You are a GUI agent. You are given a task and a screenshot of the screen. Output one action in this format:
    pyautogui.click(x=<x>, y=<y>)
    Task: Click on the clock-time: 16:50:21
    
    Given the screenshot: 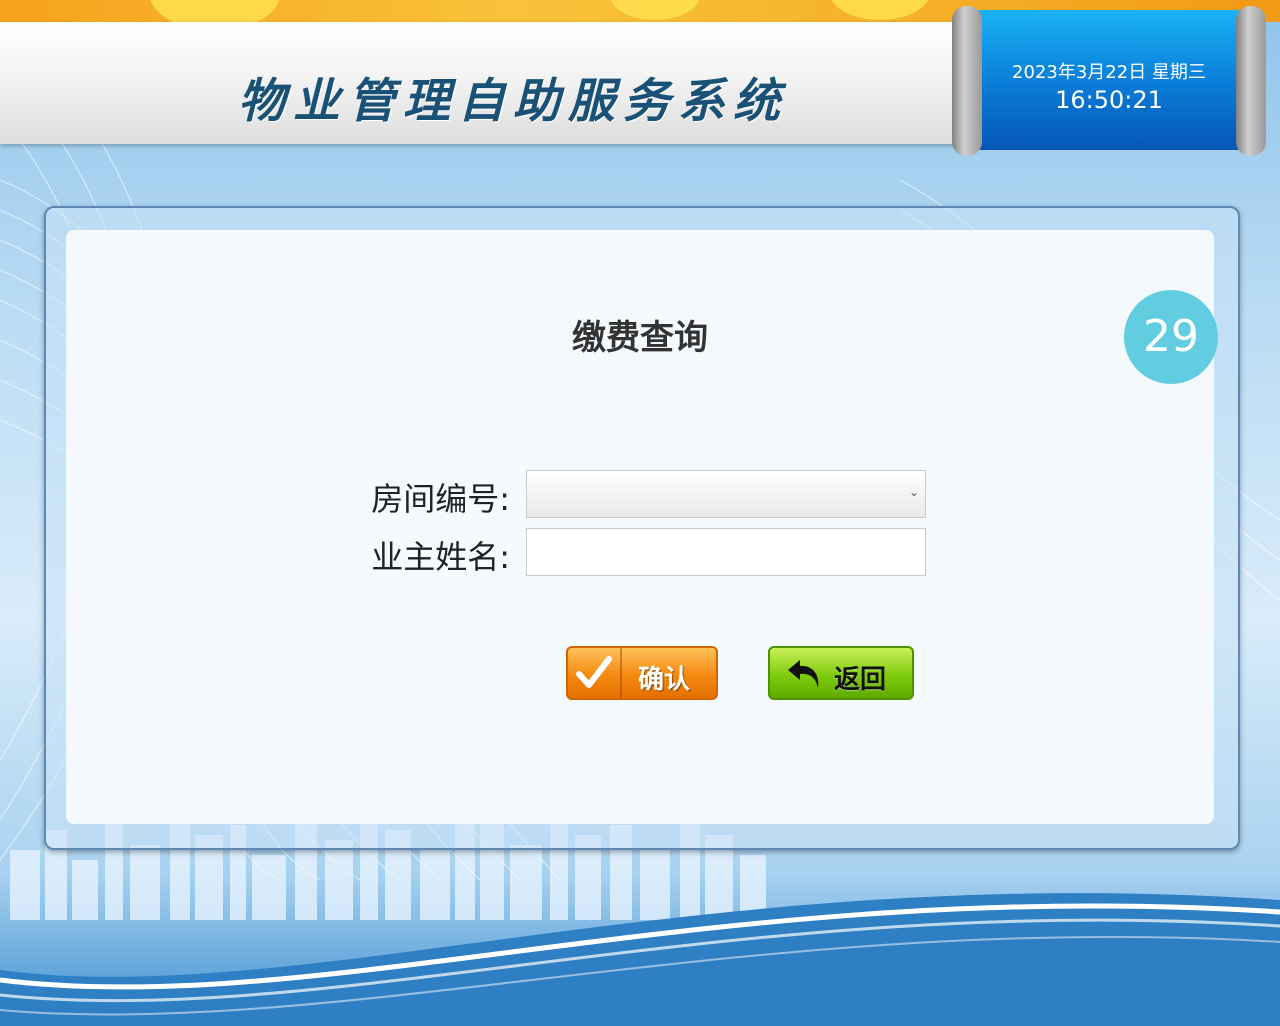 What is the action you would take?
    pyautogui.click(x=1109, y=100)
    